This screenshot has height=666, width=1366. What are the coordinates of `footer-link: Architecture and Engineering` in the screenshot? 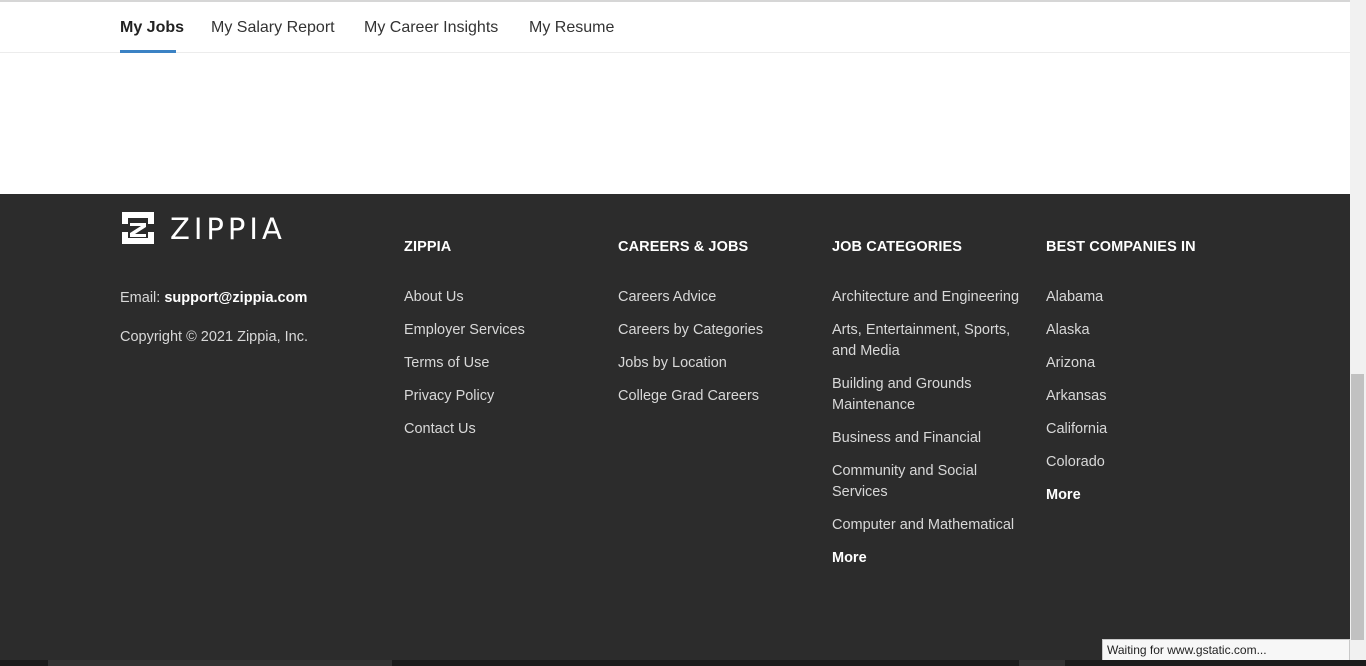 It's located at (927, 297).